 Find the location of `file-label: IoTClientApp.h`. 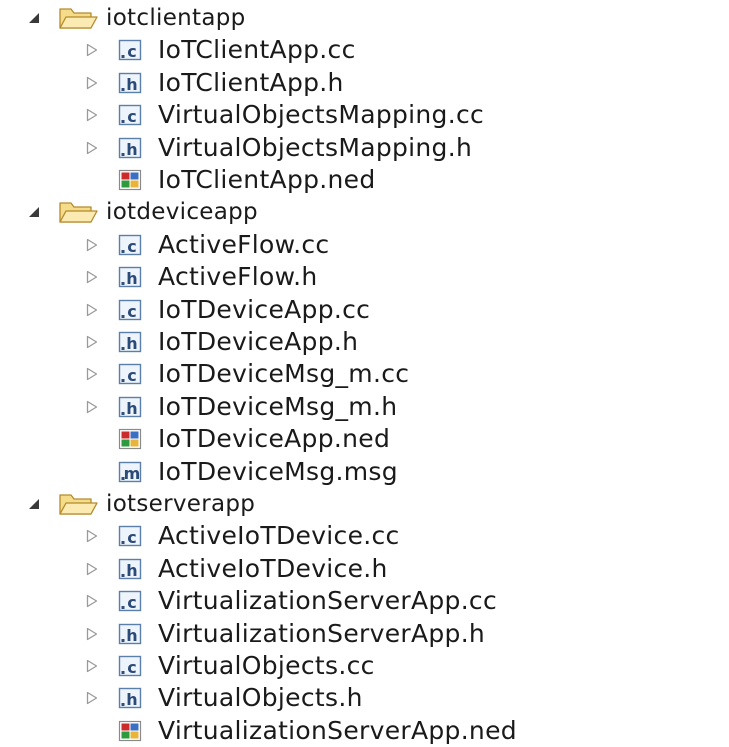

file-label: IoTClientApp.h is located at coordinates (251, 82).